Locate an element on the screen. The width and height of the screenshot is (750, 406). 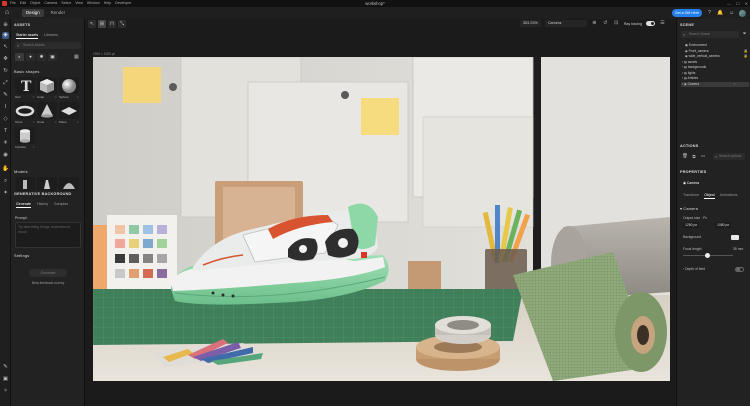
ray-tracing-toggle is located at coordinates (650, 23).